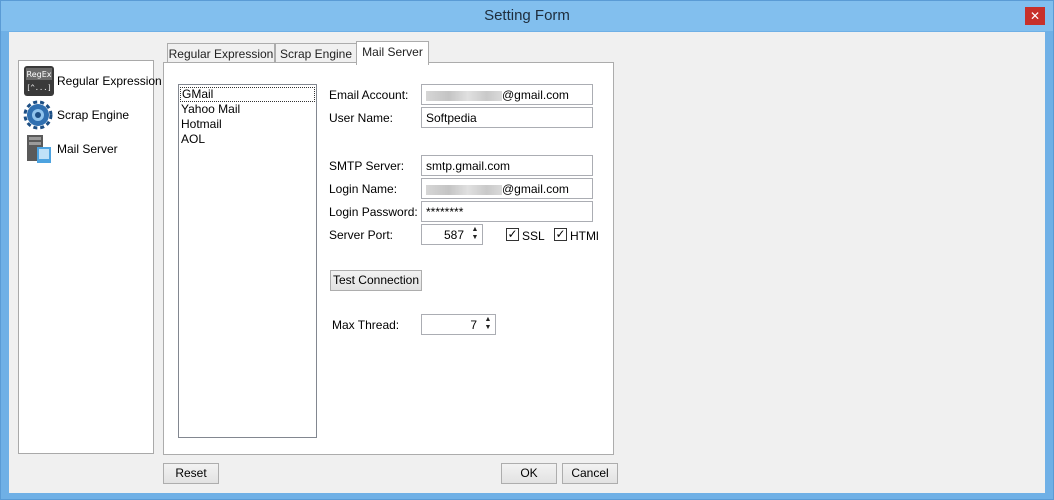 Image resolution: width=1054 pixels, height=500 pixels. I want to click on login-name-field: @gmail.com, so click(507, 188).